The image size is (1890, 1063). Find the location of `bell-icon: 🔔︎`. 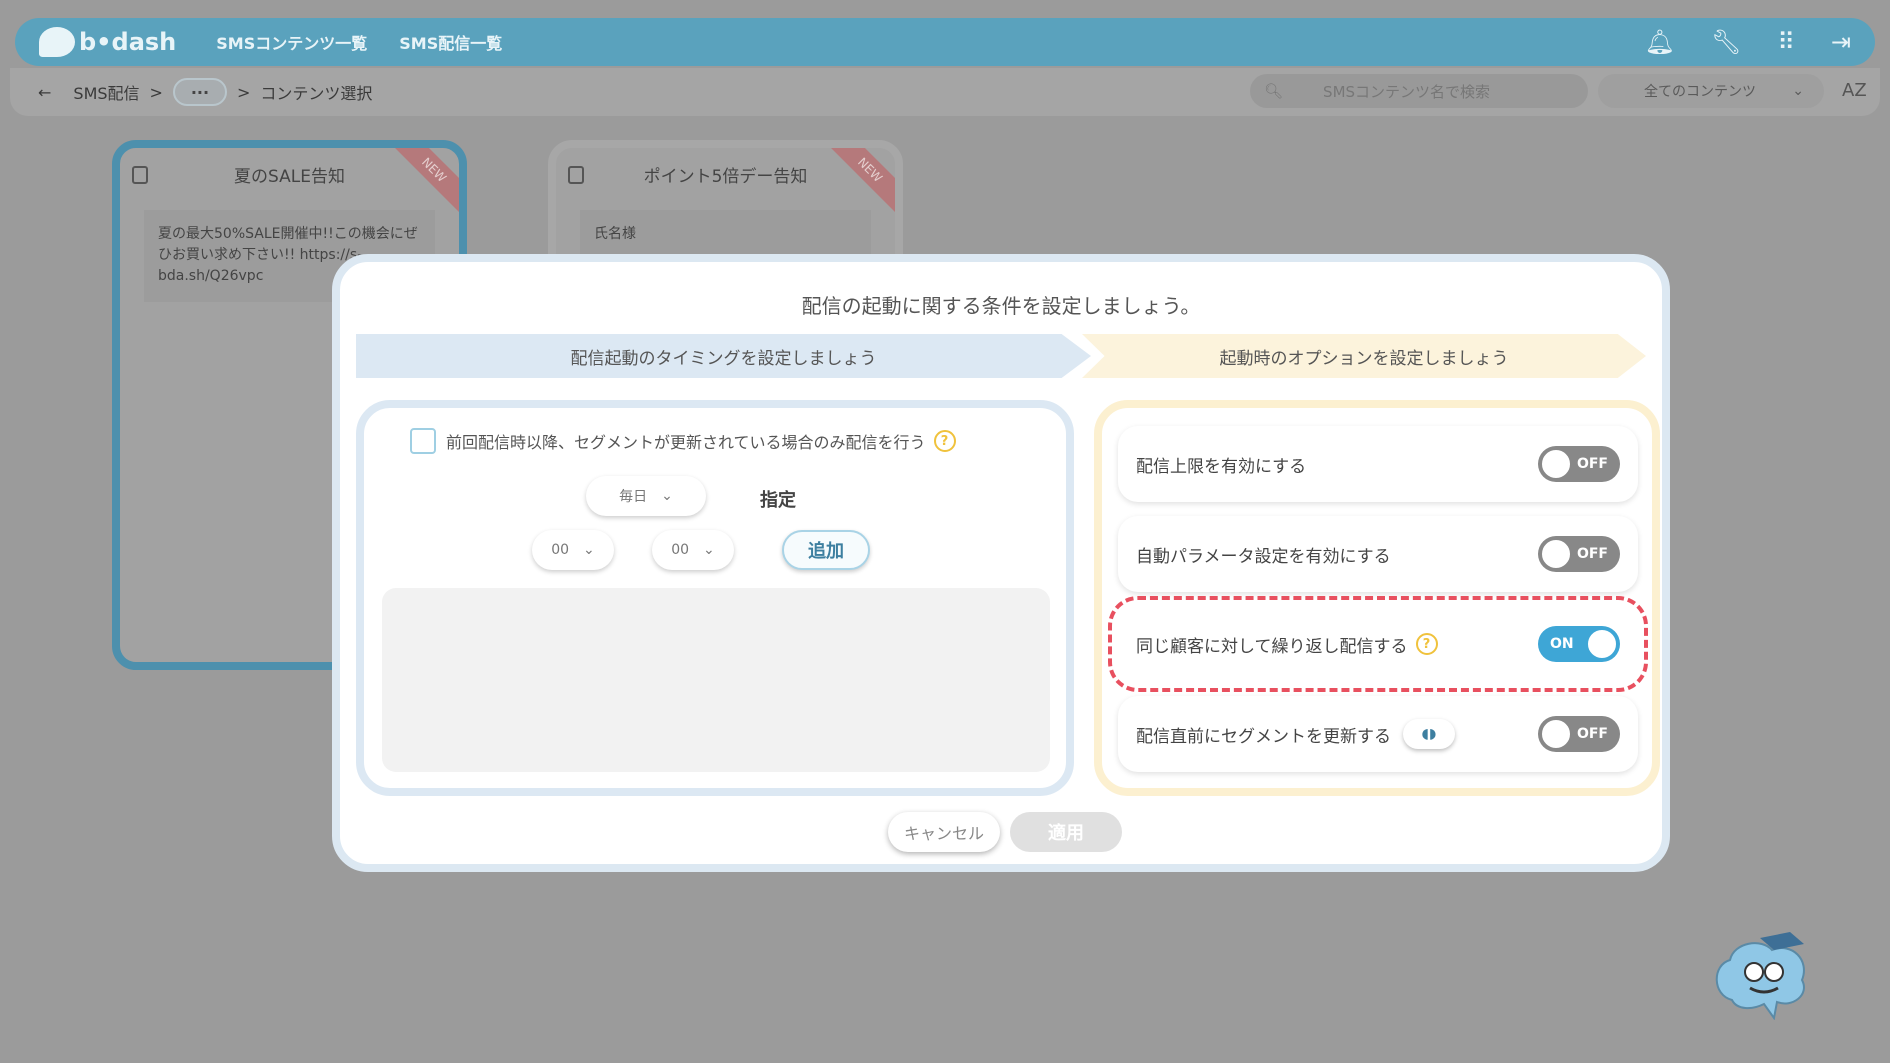

bell-icon: 🔔︎ is located at coordinates (1659, 42).